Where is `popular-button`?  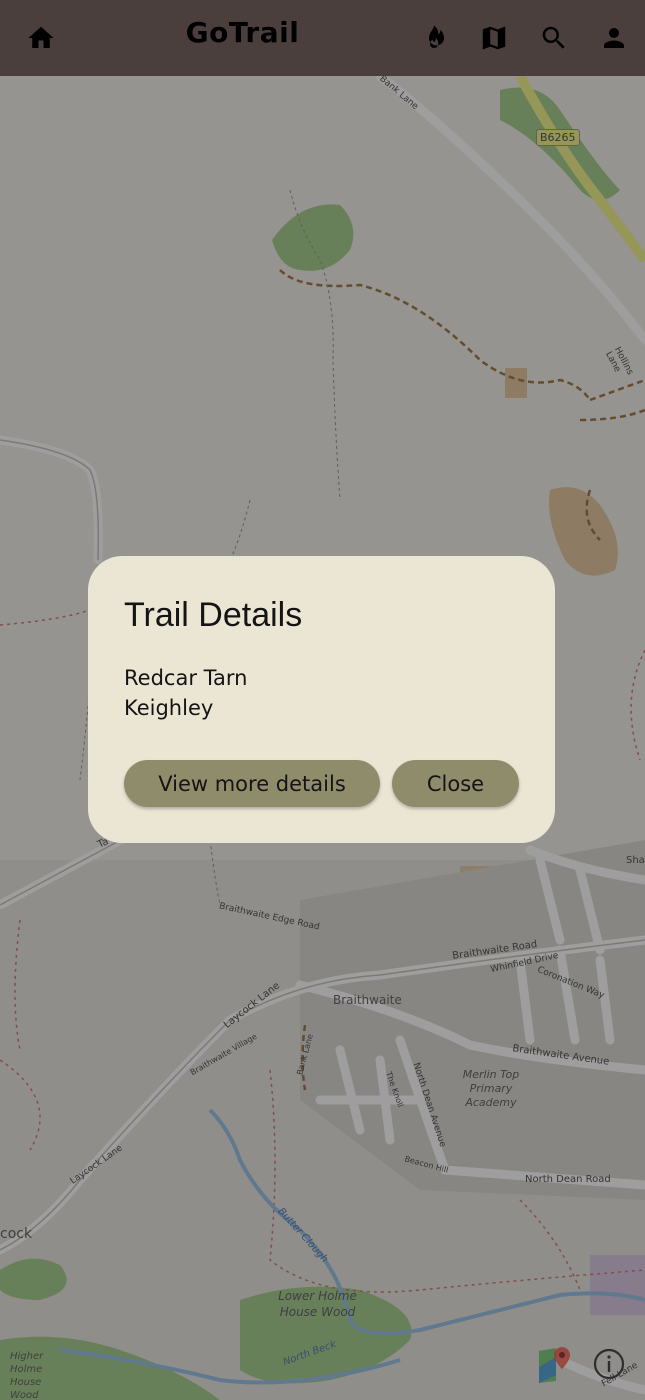
popular-button is located at coordinates (434, 38).